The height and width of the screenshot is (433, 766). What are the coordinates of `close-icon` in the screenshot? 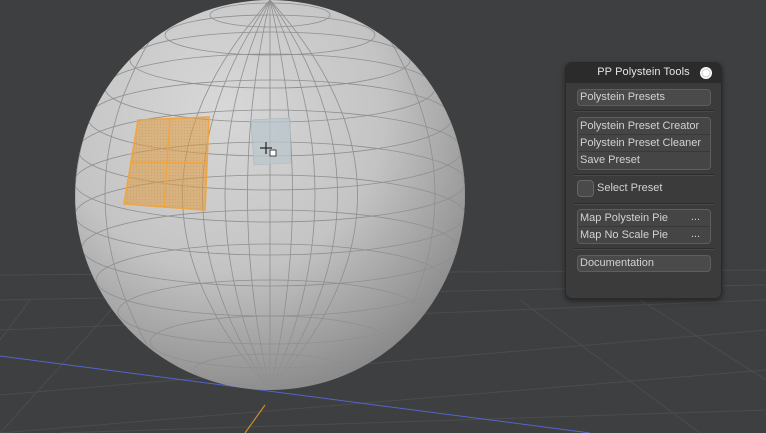 It's located at (706, 73).